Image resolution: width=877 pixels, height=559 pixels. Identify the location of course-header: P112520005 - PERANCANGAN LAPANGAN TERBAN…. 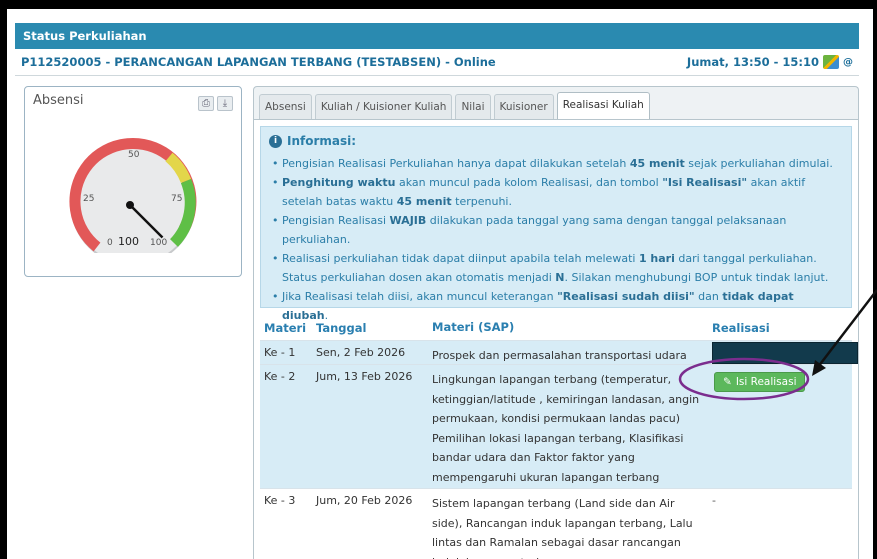
(437, 62).